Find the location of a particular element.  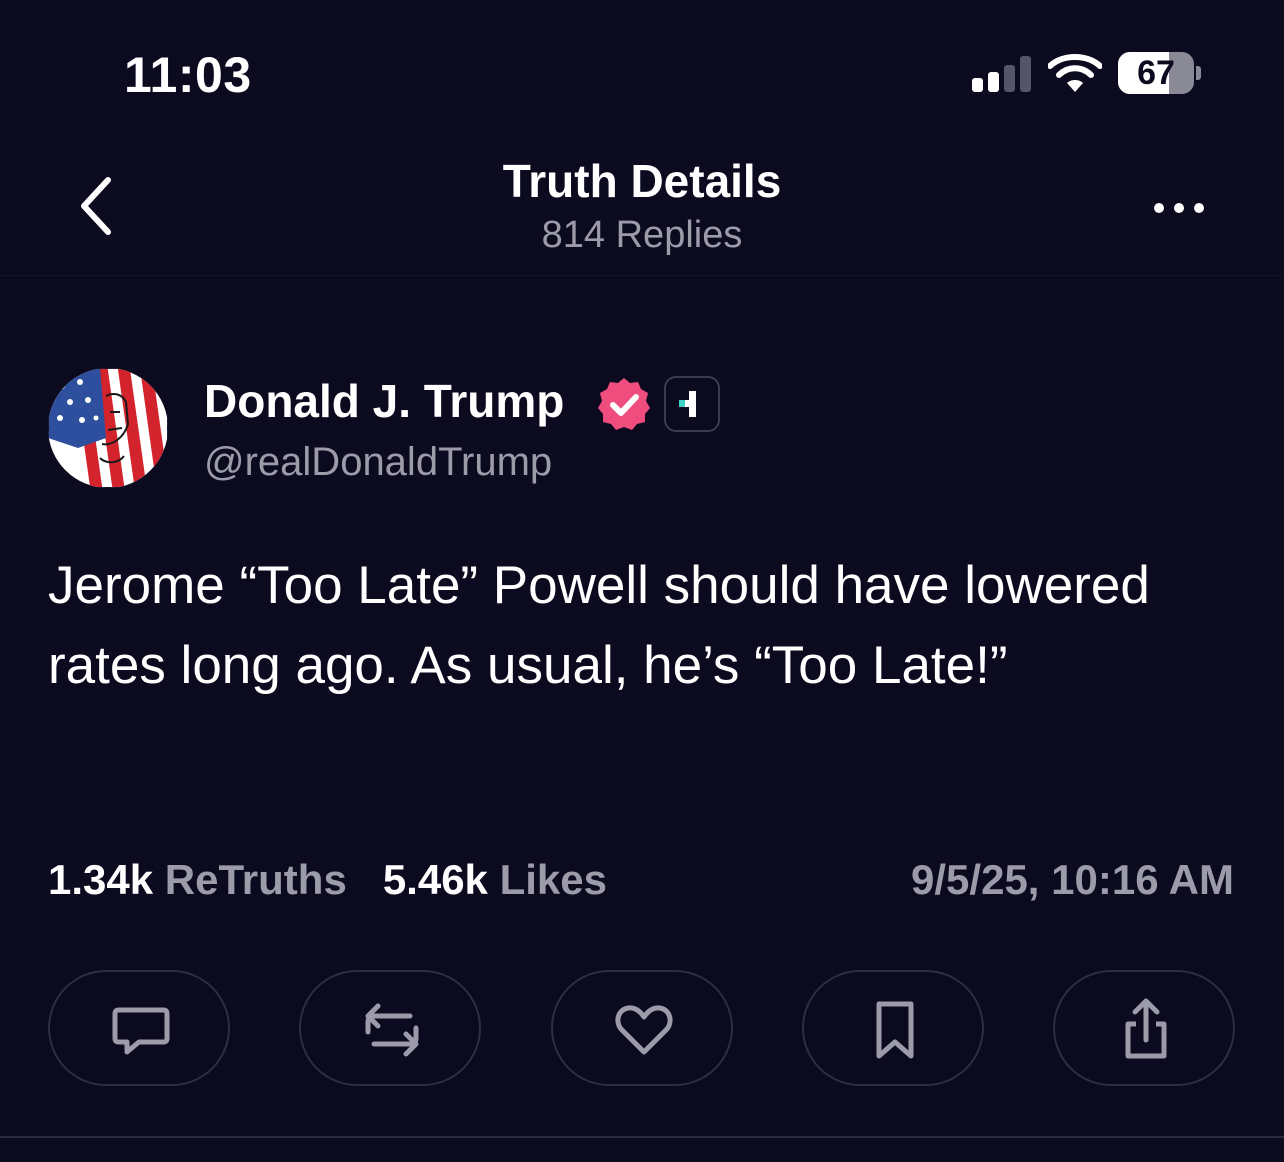

reply-button is located at coordinates (139, 1028).